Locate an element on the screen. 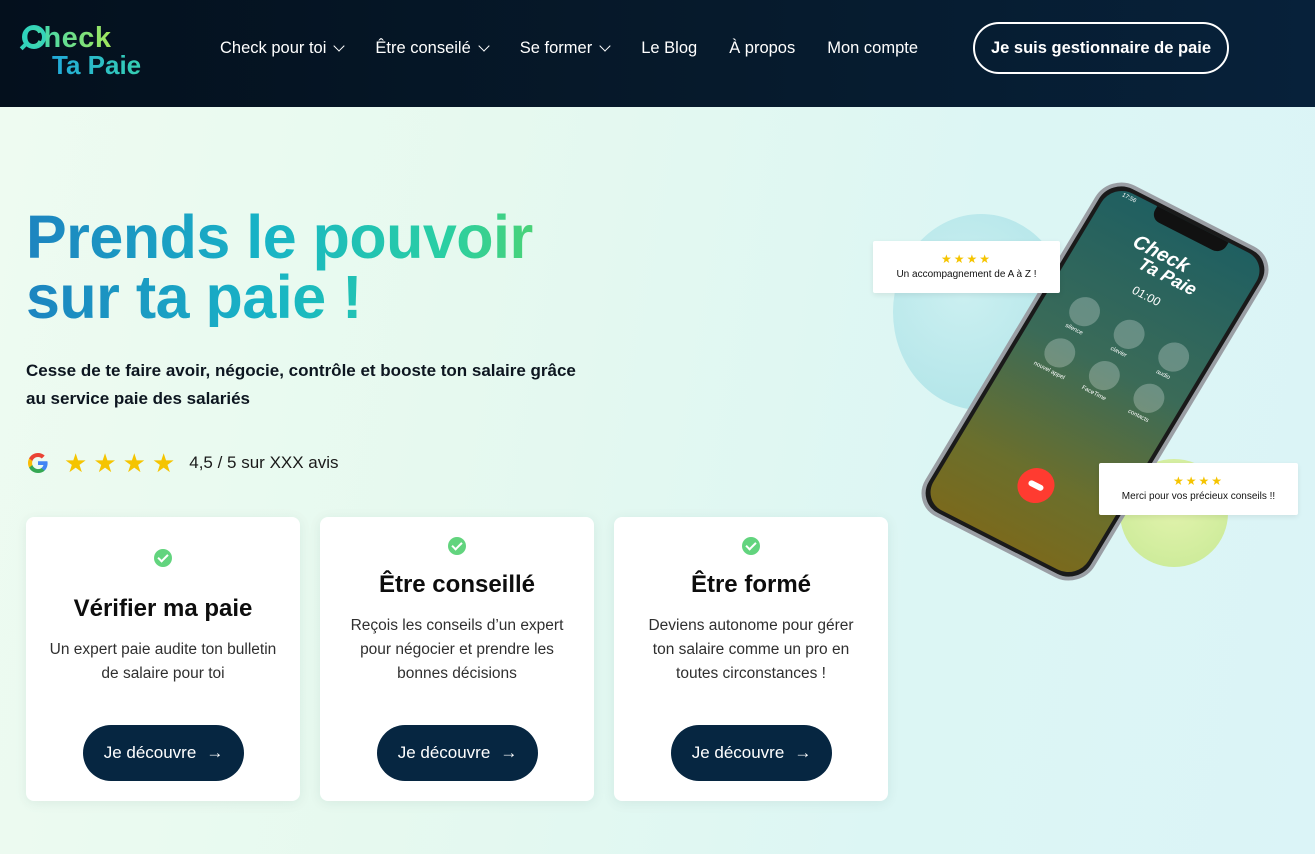 This screenshot has height=854, width=1315. card-text-line: bonnes décisions is located at coordinates (457, 673).